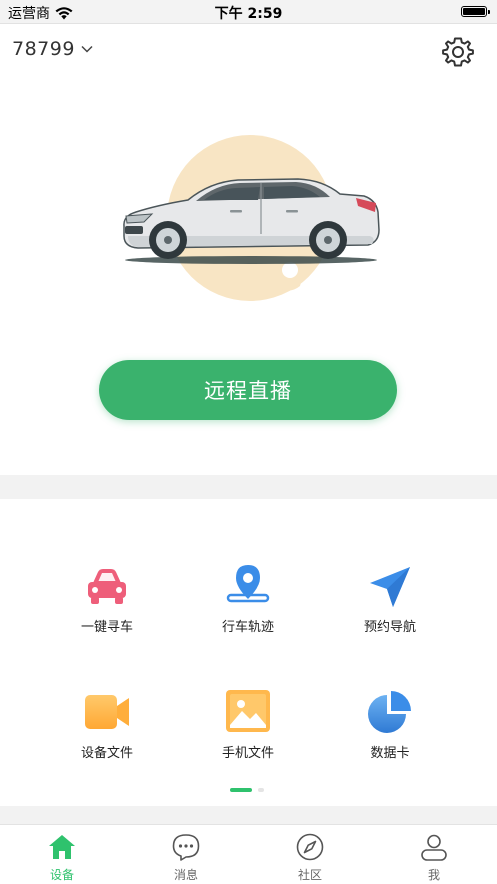  I want to click on gear-icon, so click(458, 52).